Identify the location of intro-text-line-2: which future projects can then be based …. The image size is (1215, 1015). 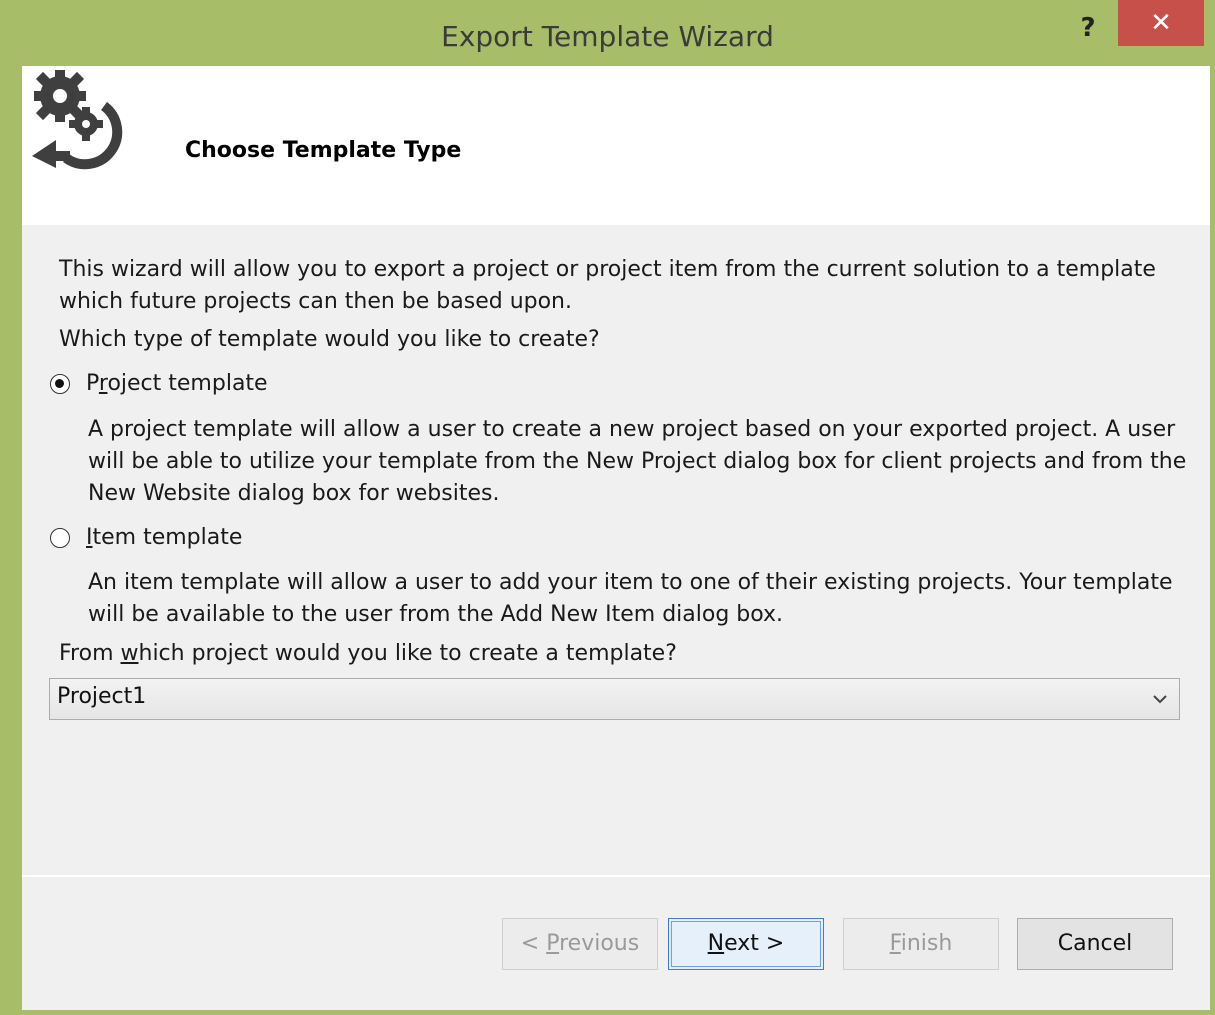
(315, 301).